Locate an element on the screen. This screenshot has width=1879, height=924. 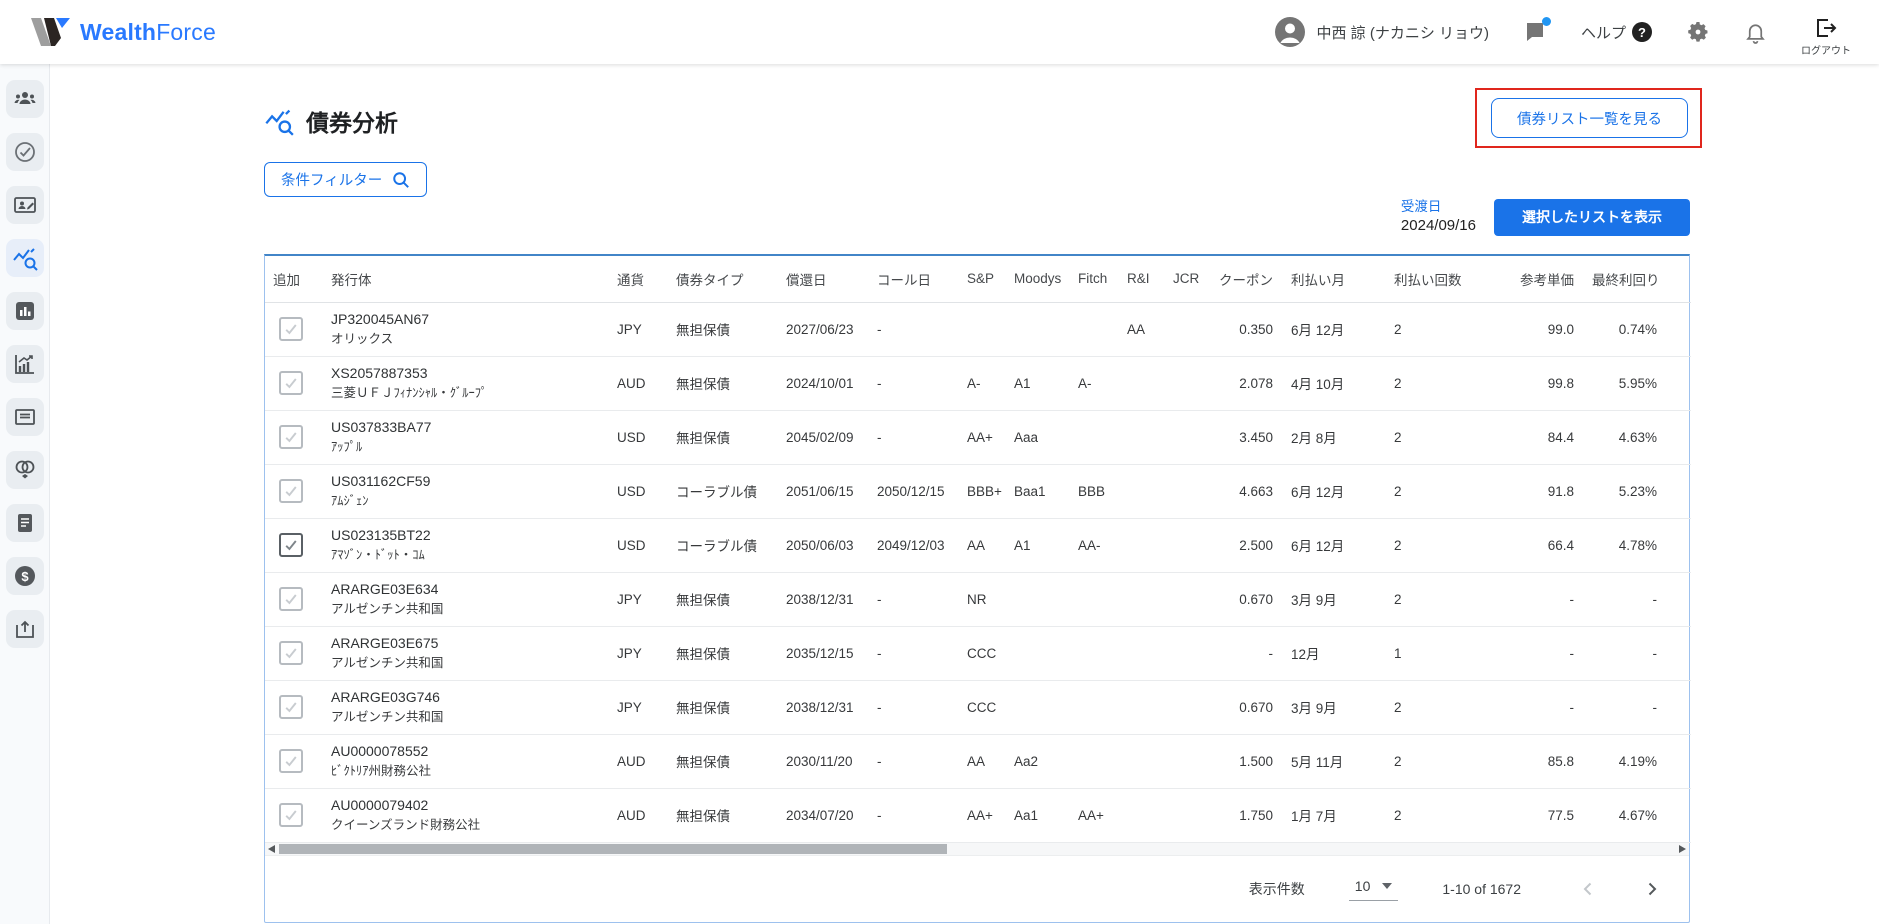
issuer-code: ARARGE03G746 is located at coordinates (385, 697).